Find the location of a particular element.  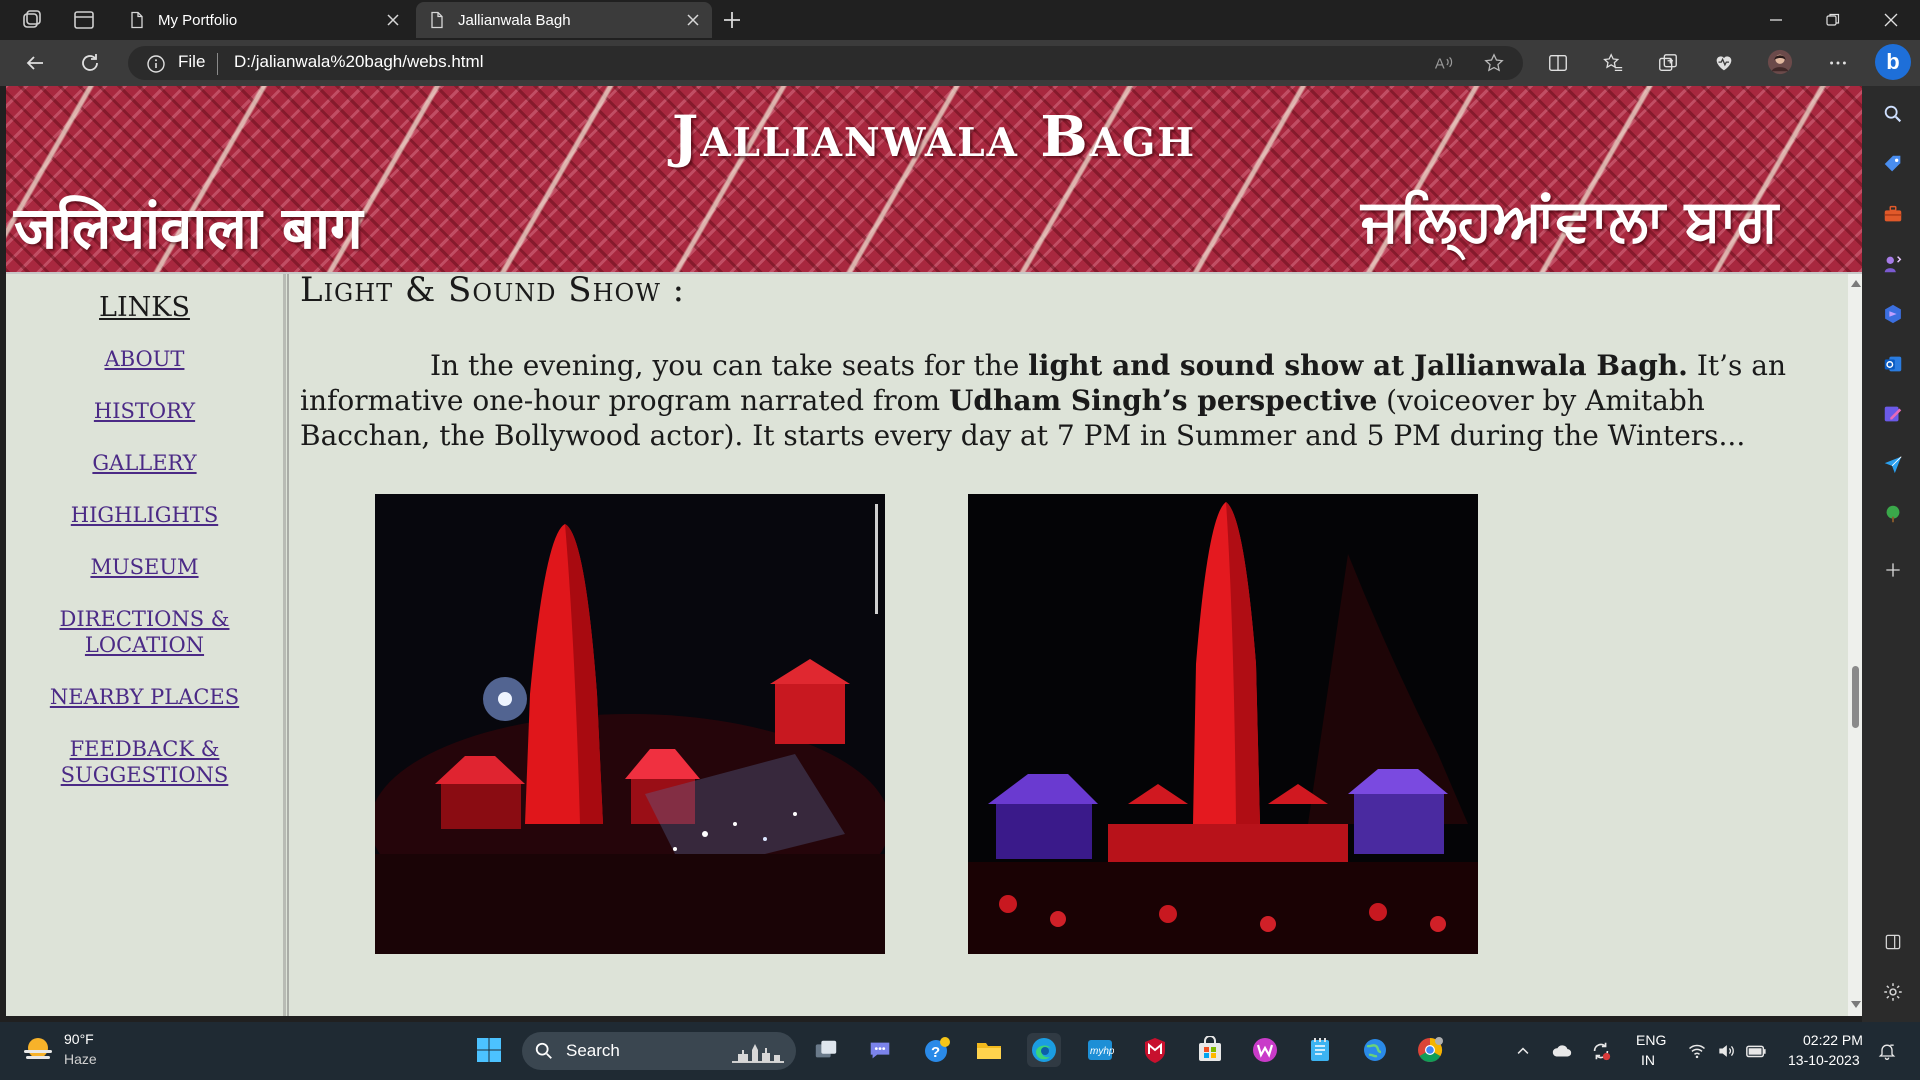

nav-link-museum: MUSEUM is located at coordinates (144, 567).